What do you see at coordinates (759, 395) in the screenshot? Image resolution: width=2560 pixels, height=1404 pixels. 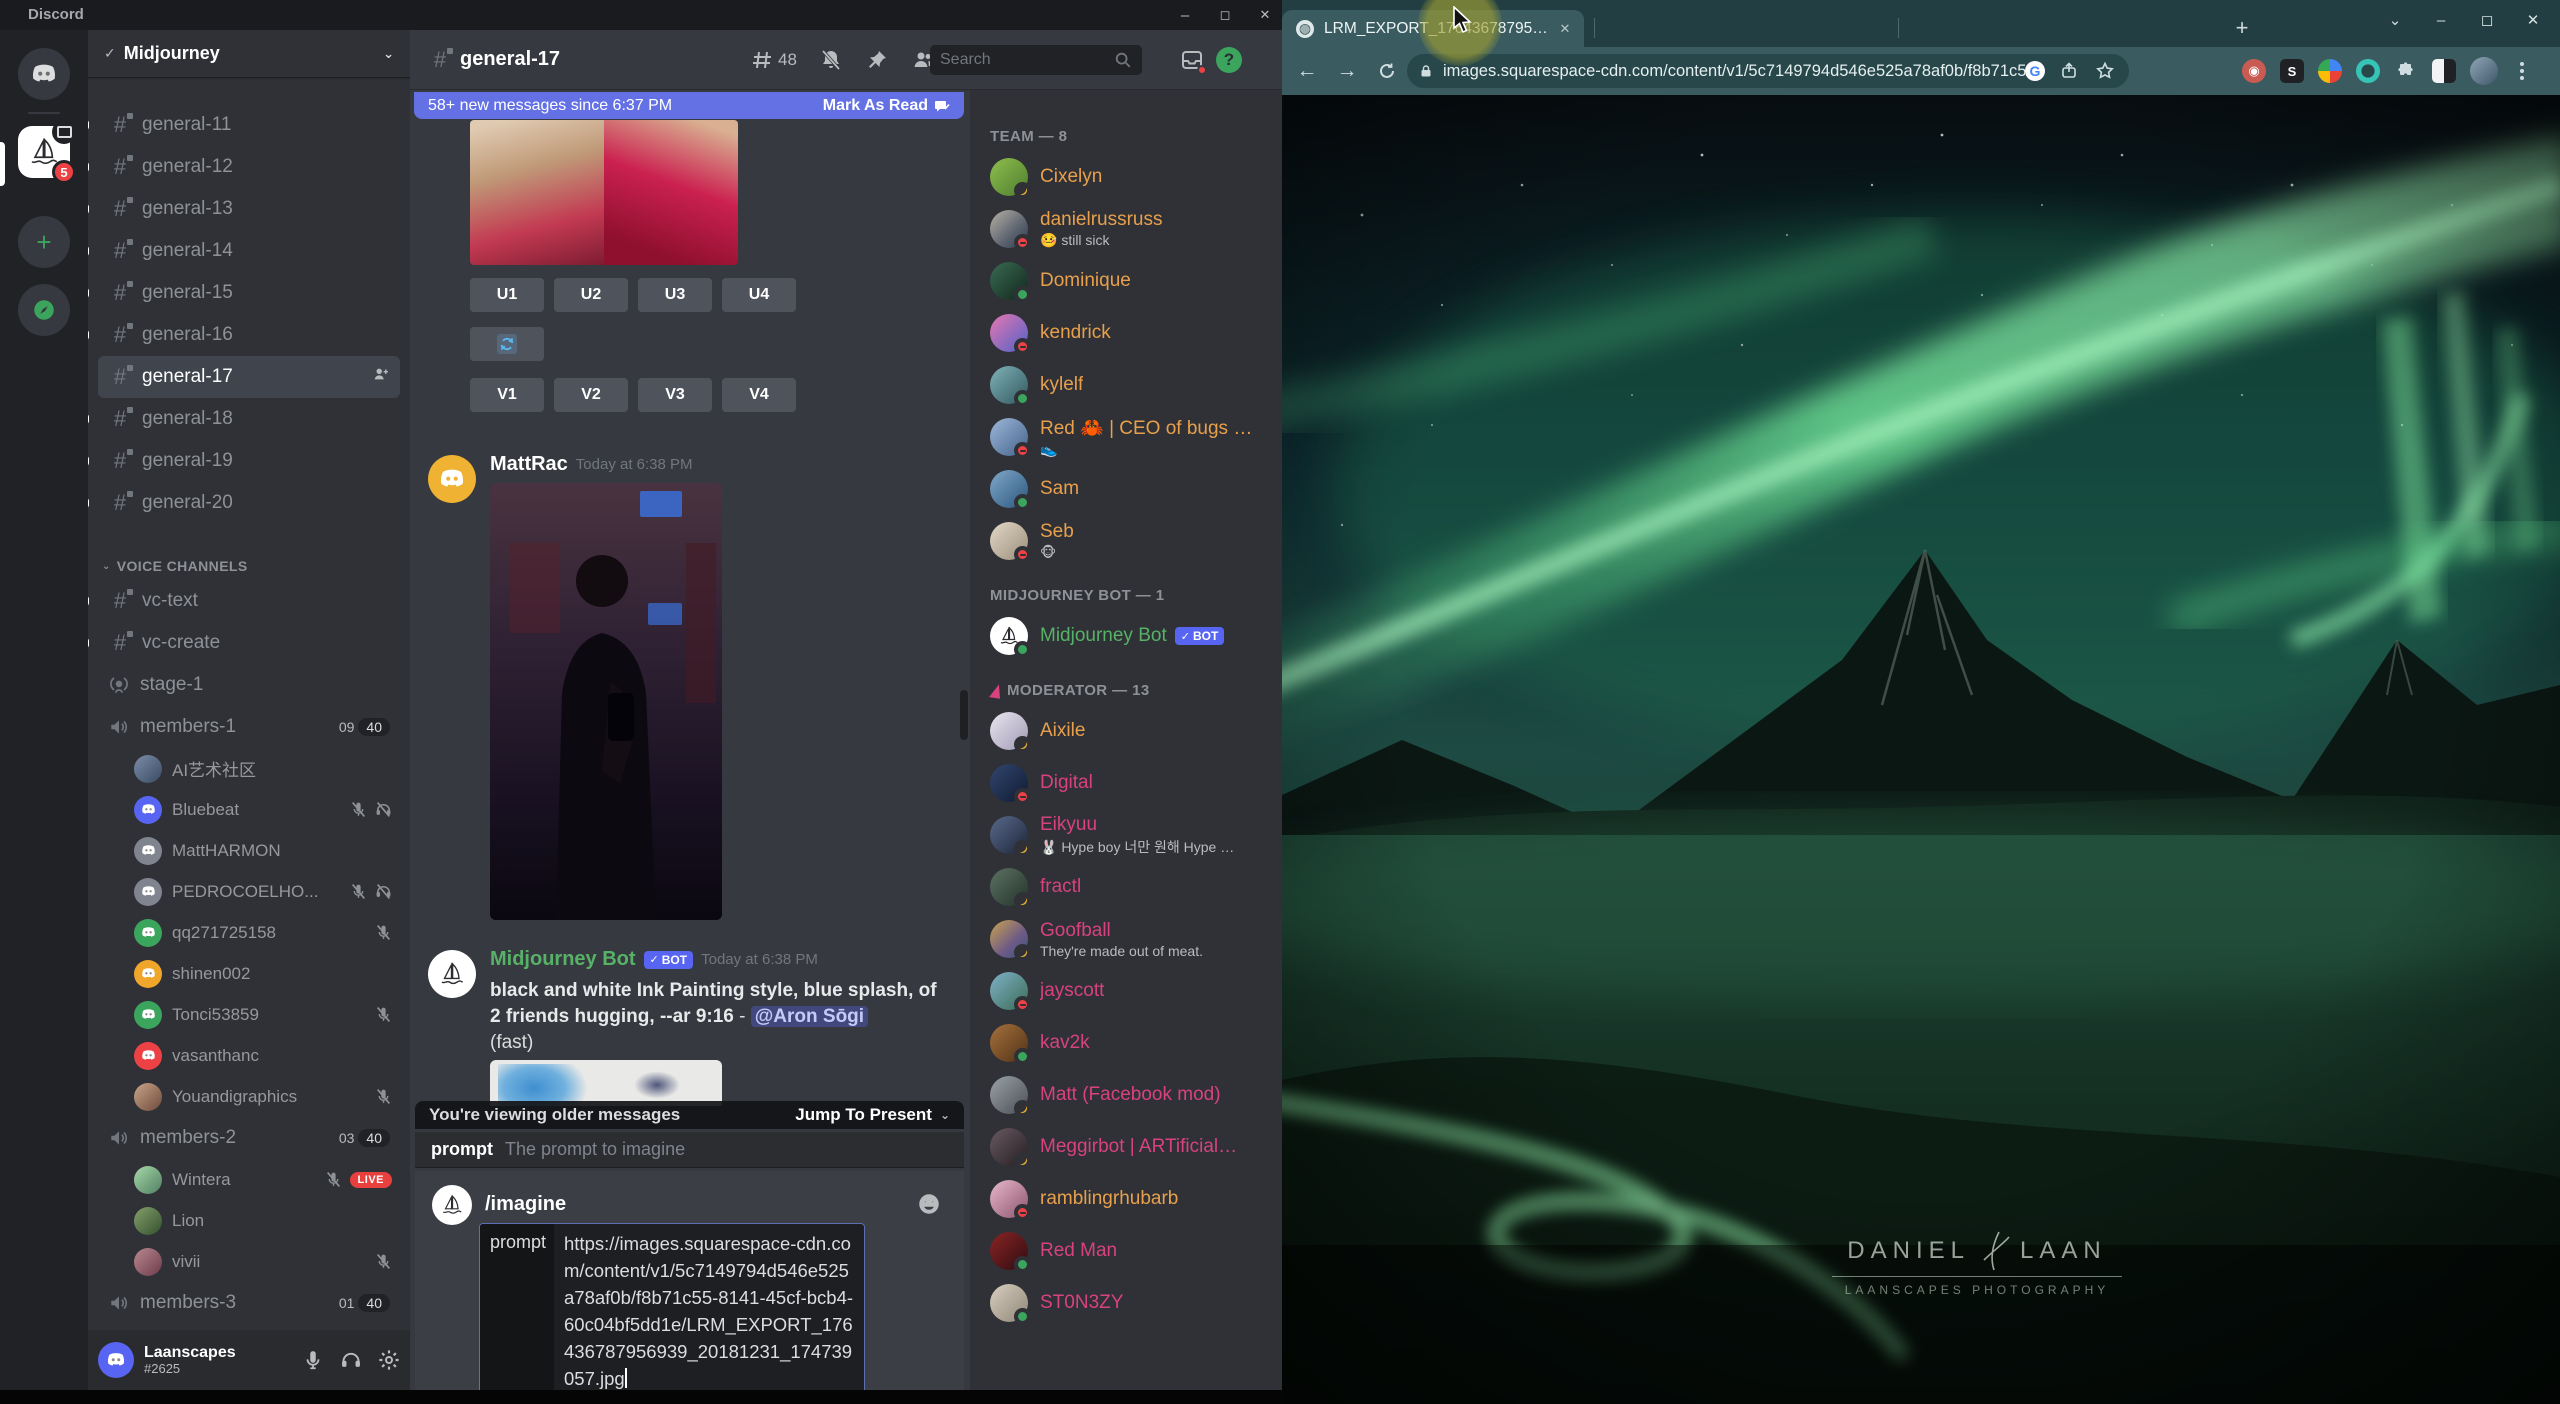 I see `variation-button: V4` at bounding box center [759, 395].